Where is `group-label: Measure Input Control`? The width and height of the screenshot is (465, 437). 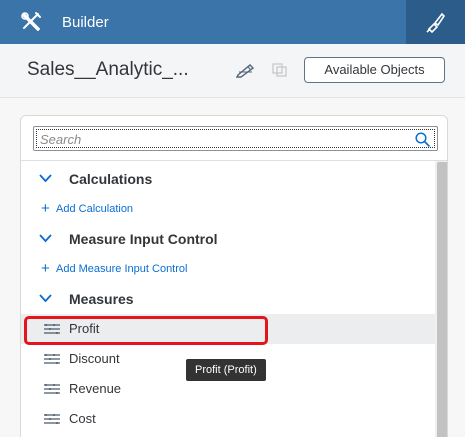 group-label: Measure Input Control is located at coordinates (143, 239).